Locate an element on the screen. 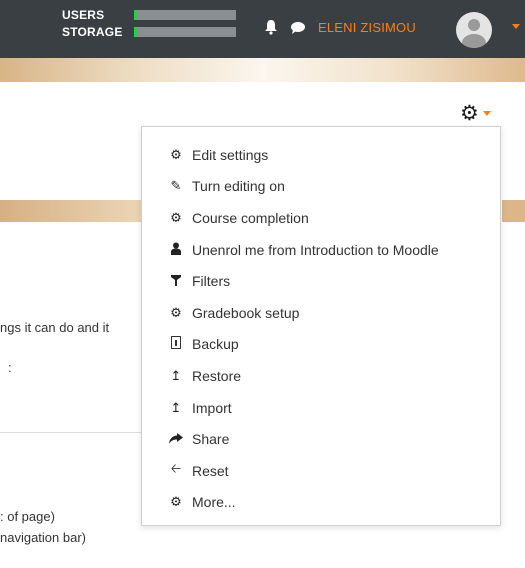  quota-users-bar is located at coordinates (185, 14).